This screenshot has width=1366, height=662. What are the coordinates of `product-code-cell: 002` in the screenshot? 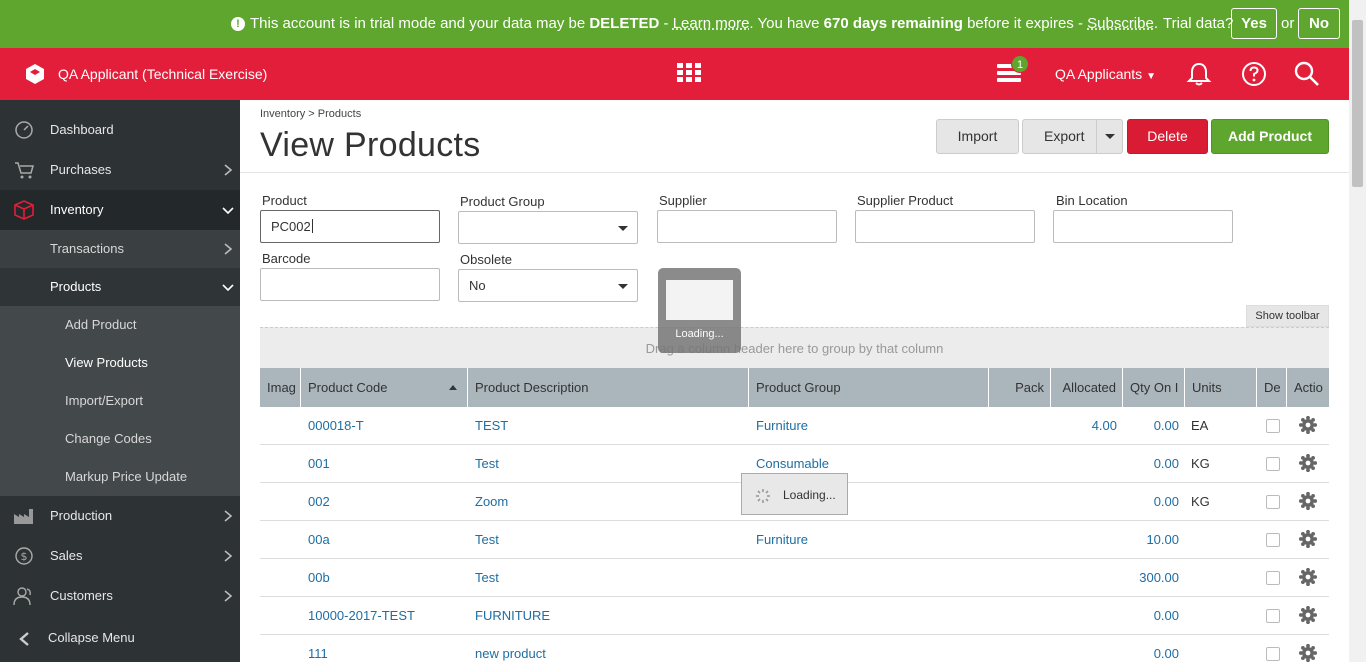 It's located at (388, 502).